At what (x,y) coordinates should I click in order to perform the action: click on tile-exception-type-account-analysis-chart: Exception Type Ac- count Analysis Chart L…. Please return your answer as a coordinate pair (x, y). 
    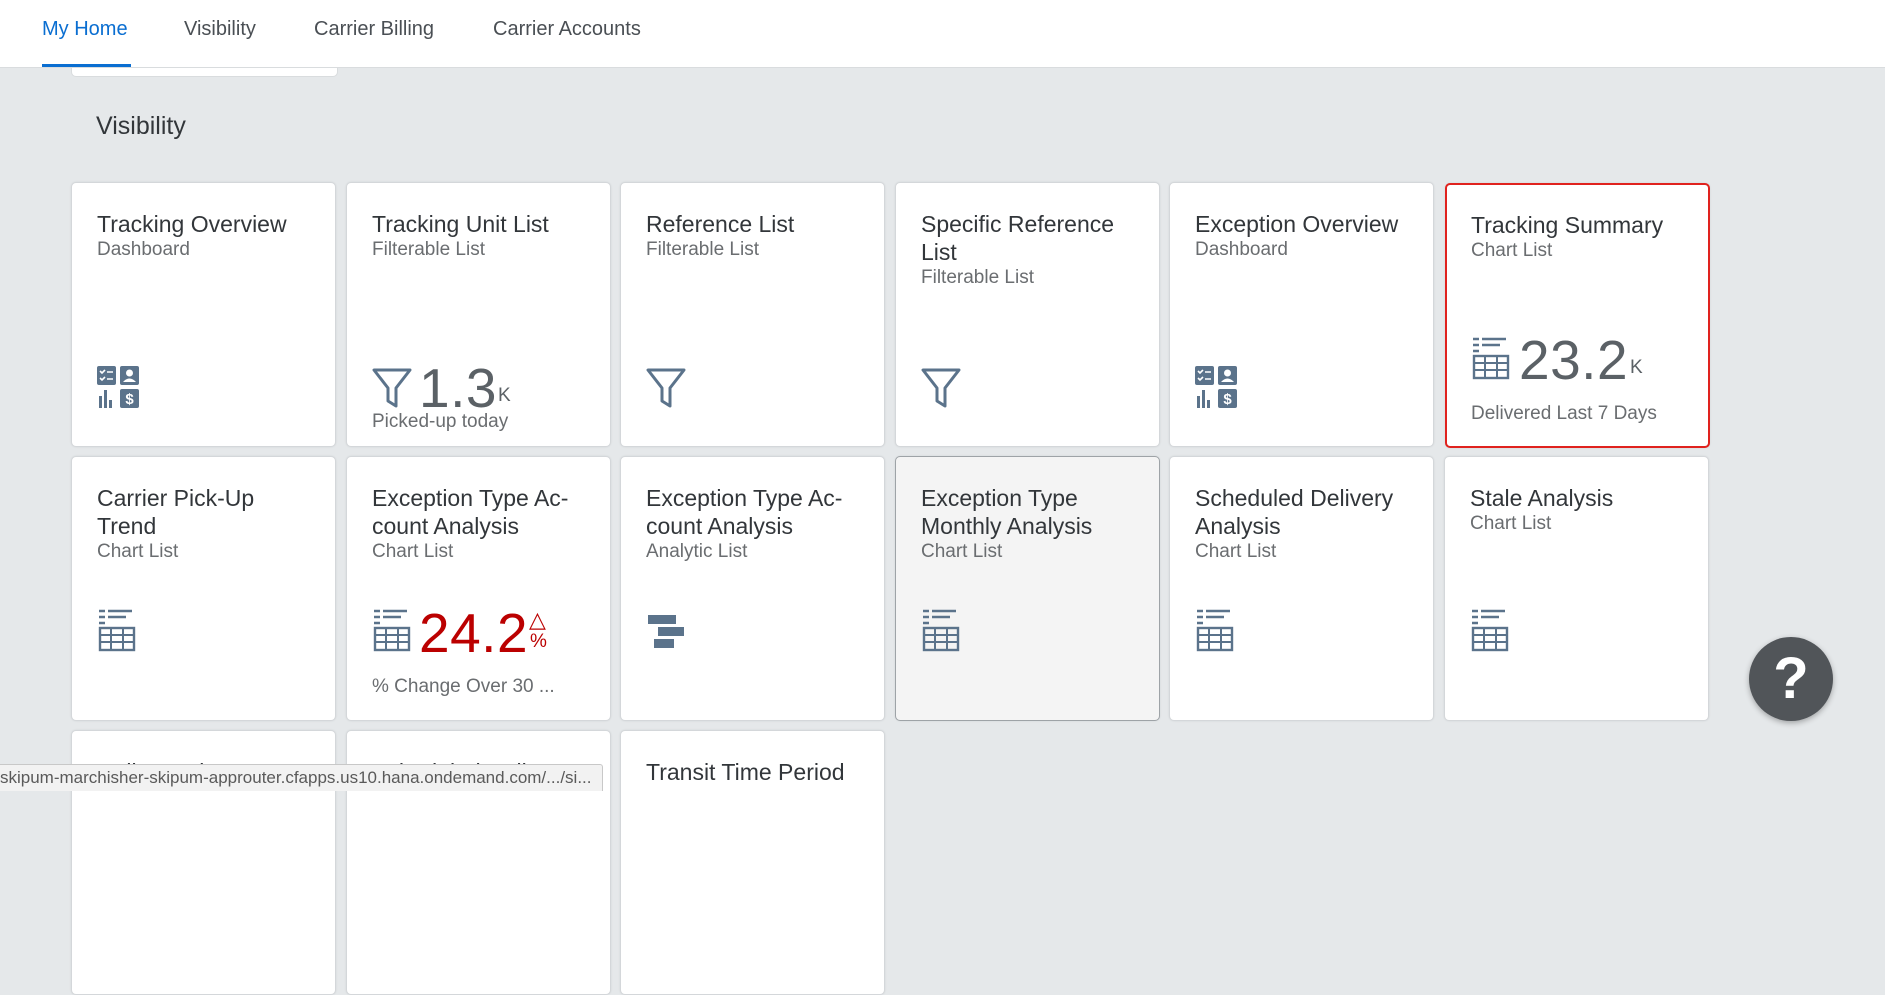
    Looking at the image, I should click on (478, 588).